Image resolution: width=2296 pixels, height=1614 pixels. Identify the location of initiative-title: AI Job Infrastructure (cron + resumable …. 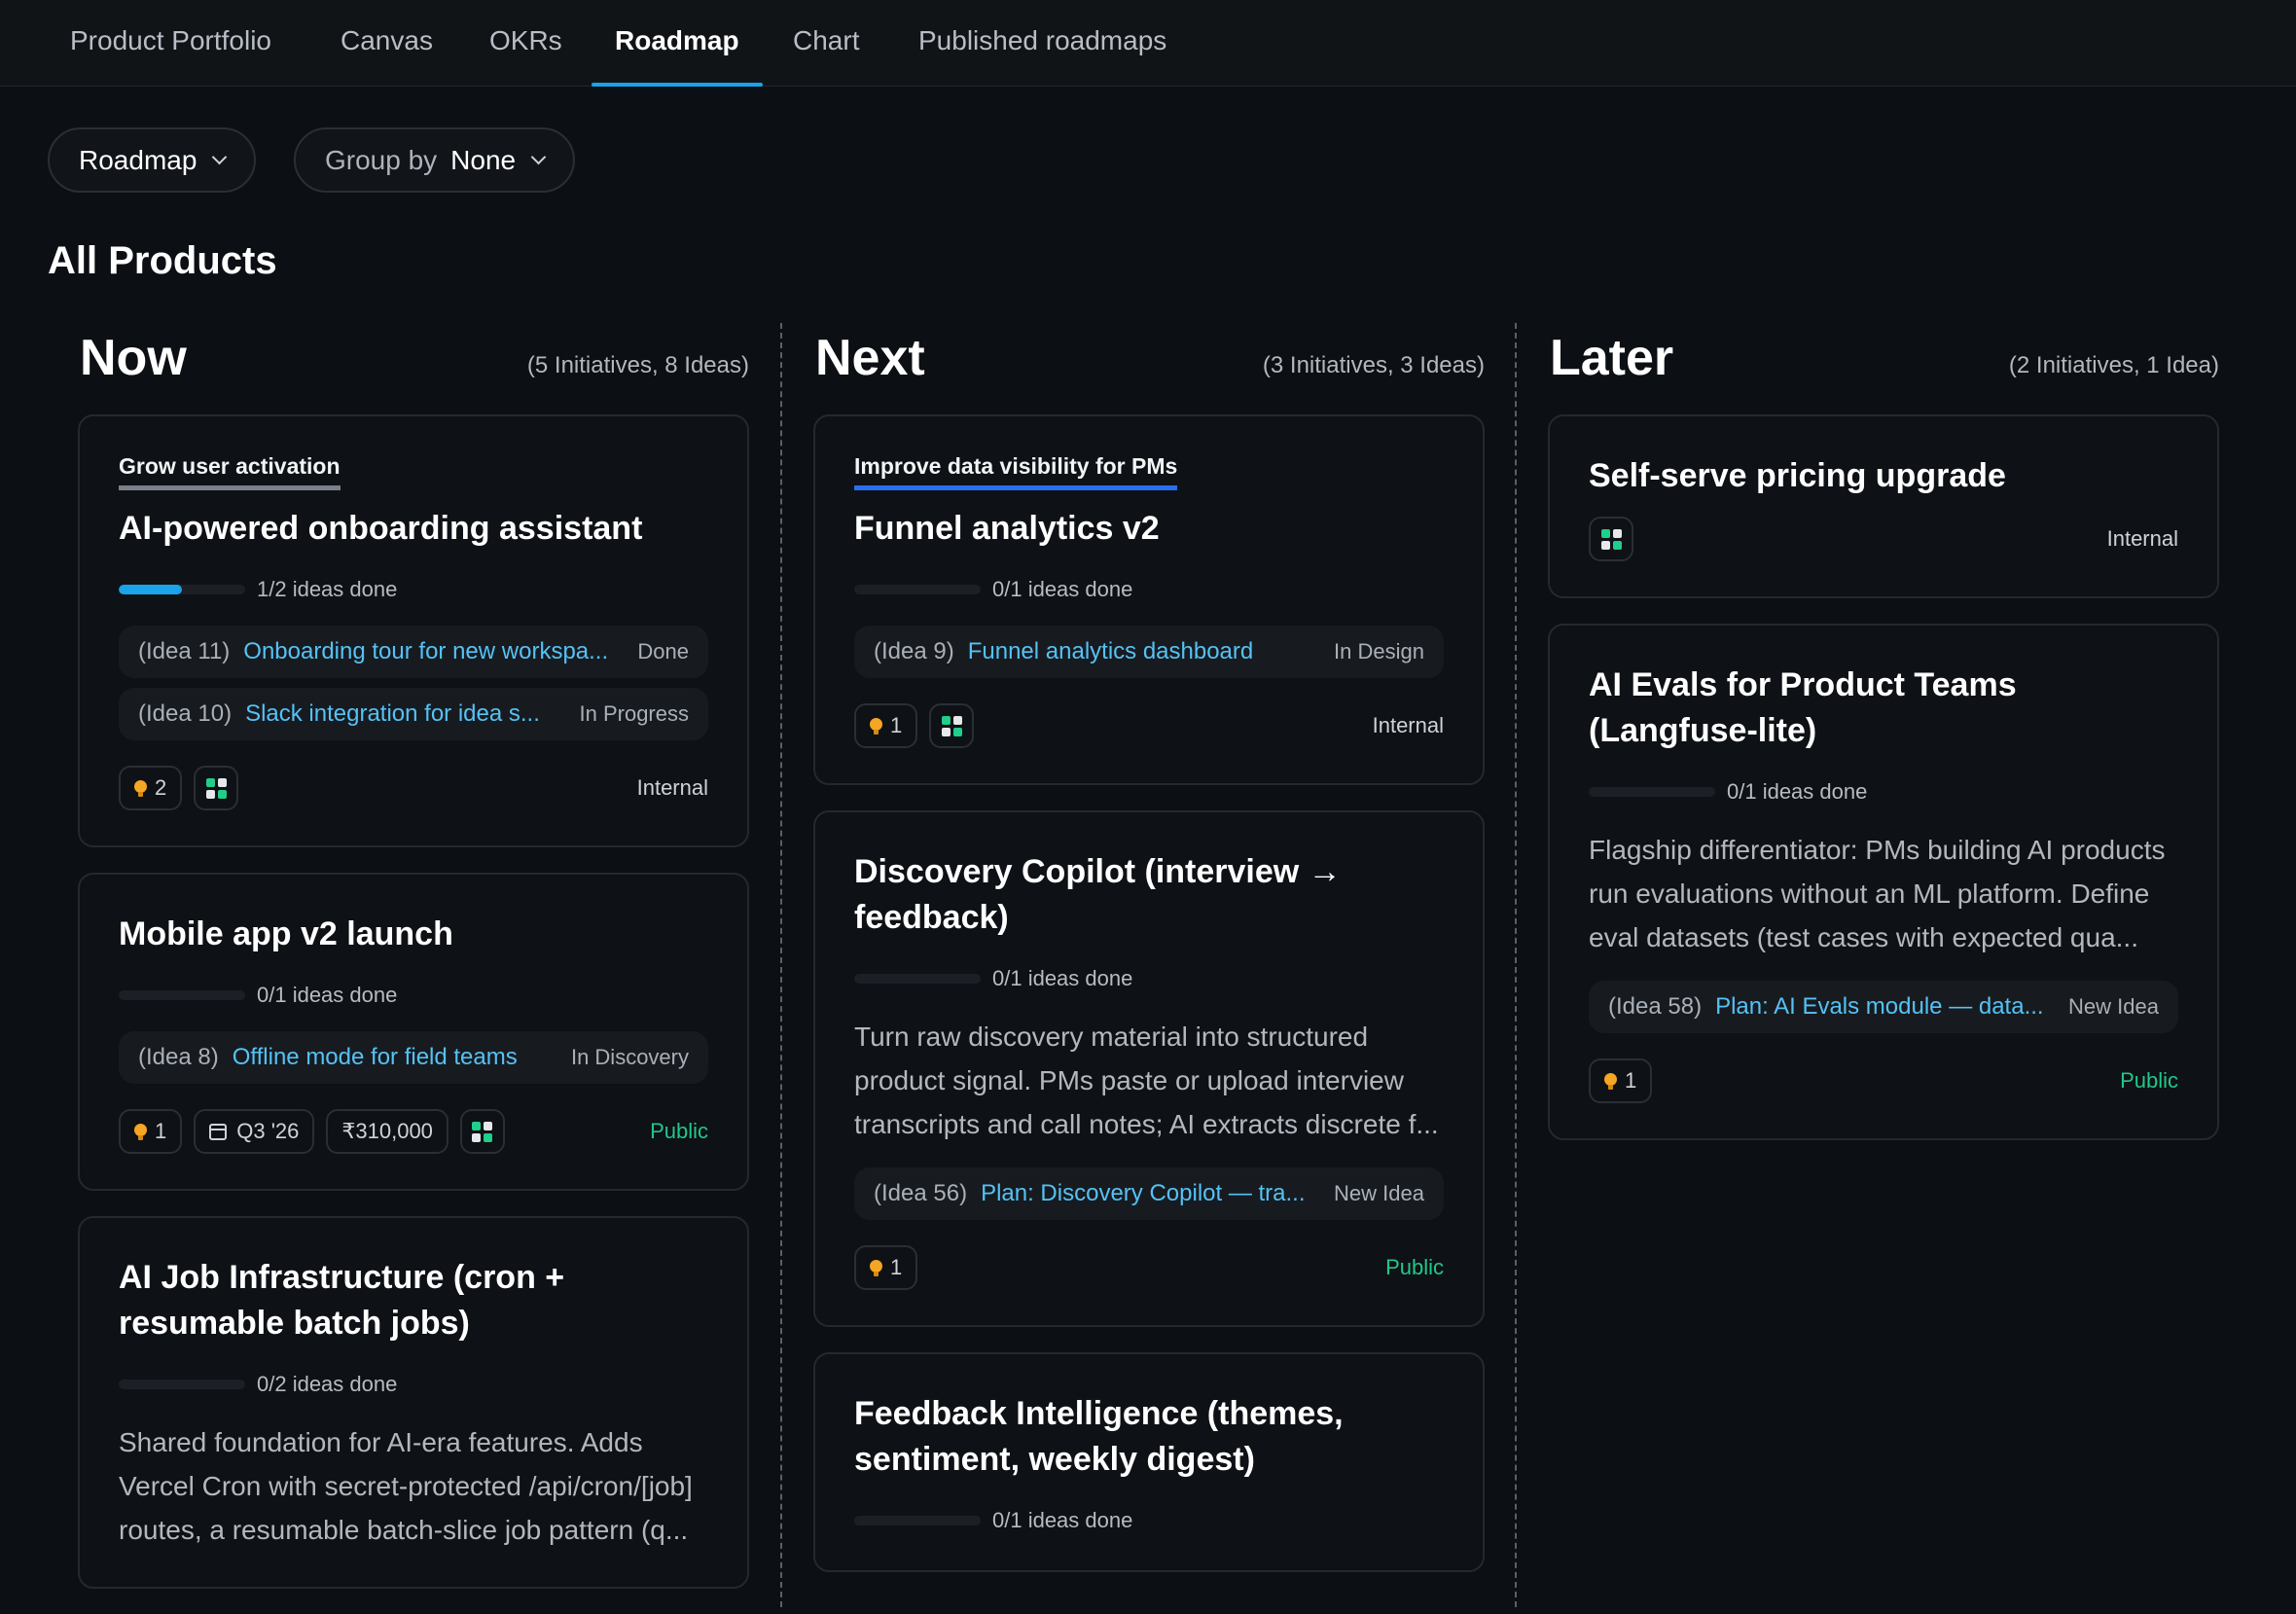
(413, 1300).